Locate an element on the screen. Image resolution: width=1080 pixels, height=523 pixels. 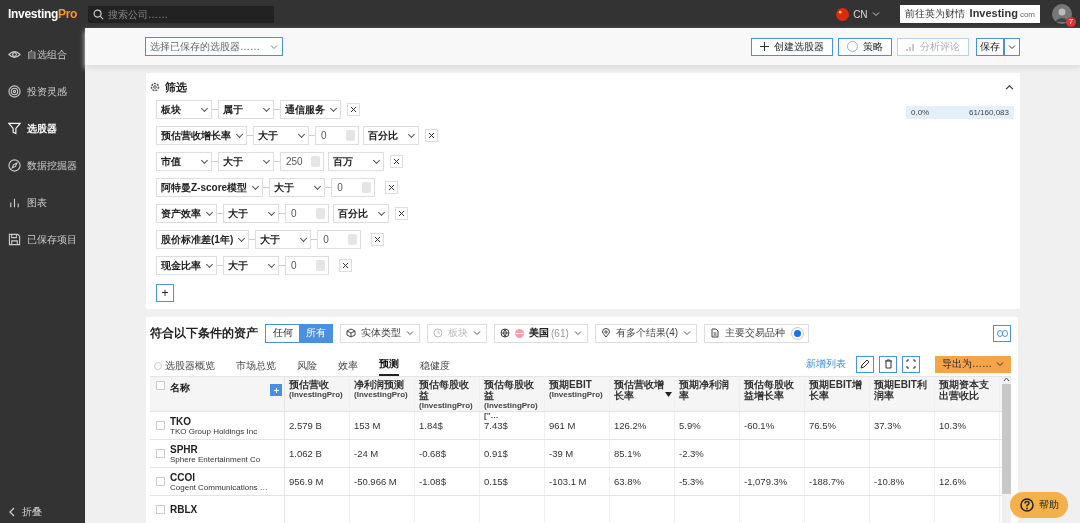
ticker: SPHR is located at coordinates (215, 449).